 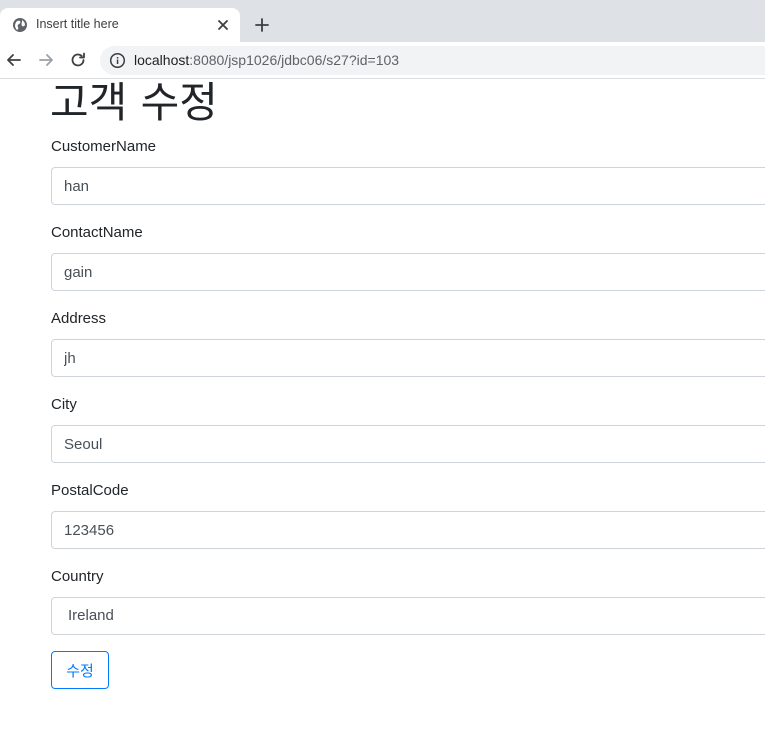 I want to click on form-group-customer-name: CustomerName, so click(x=408, y=171).